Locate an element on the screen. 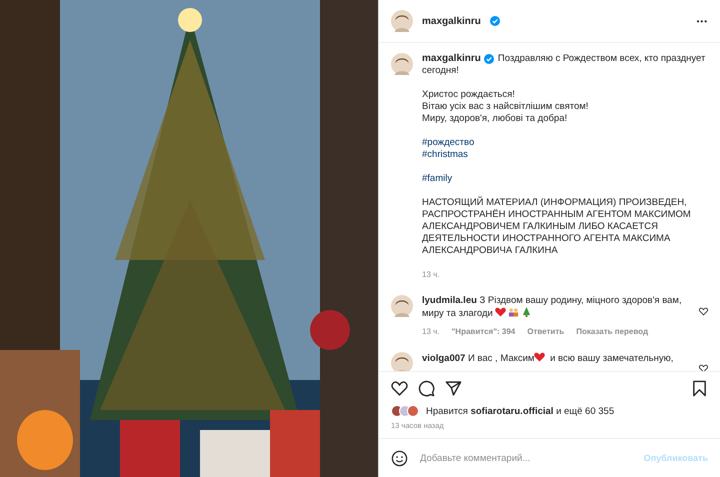  more-options-icon: ••• is located at coordinates (702, 21).